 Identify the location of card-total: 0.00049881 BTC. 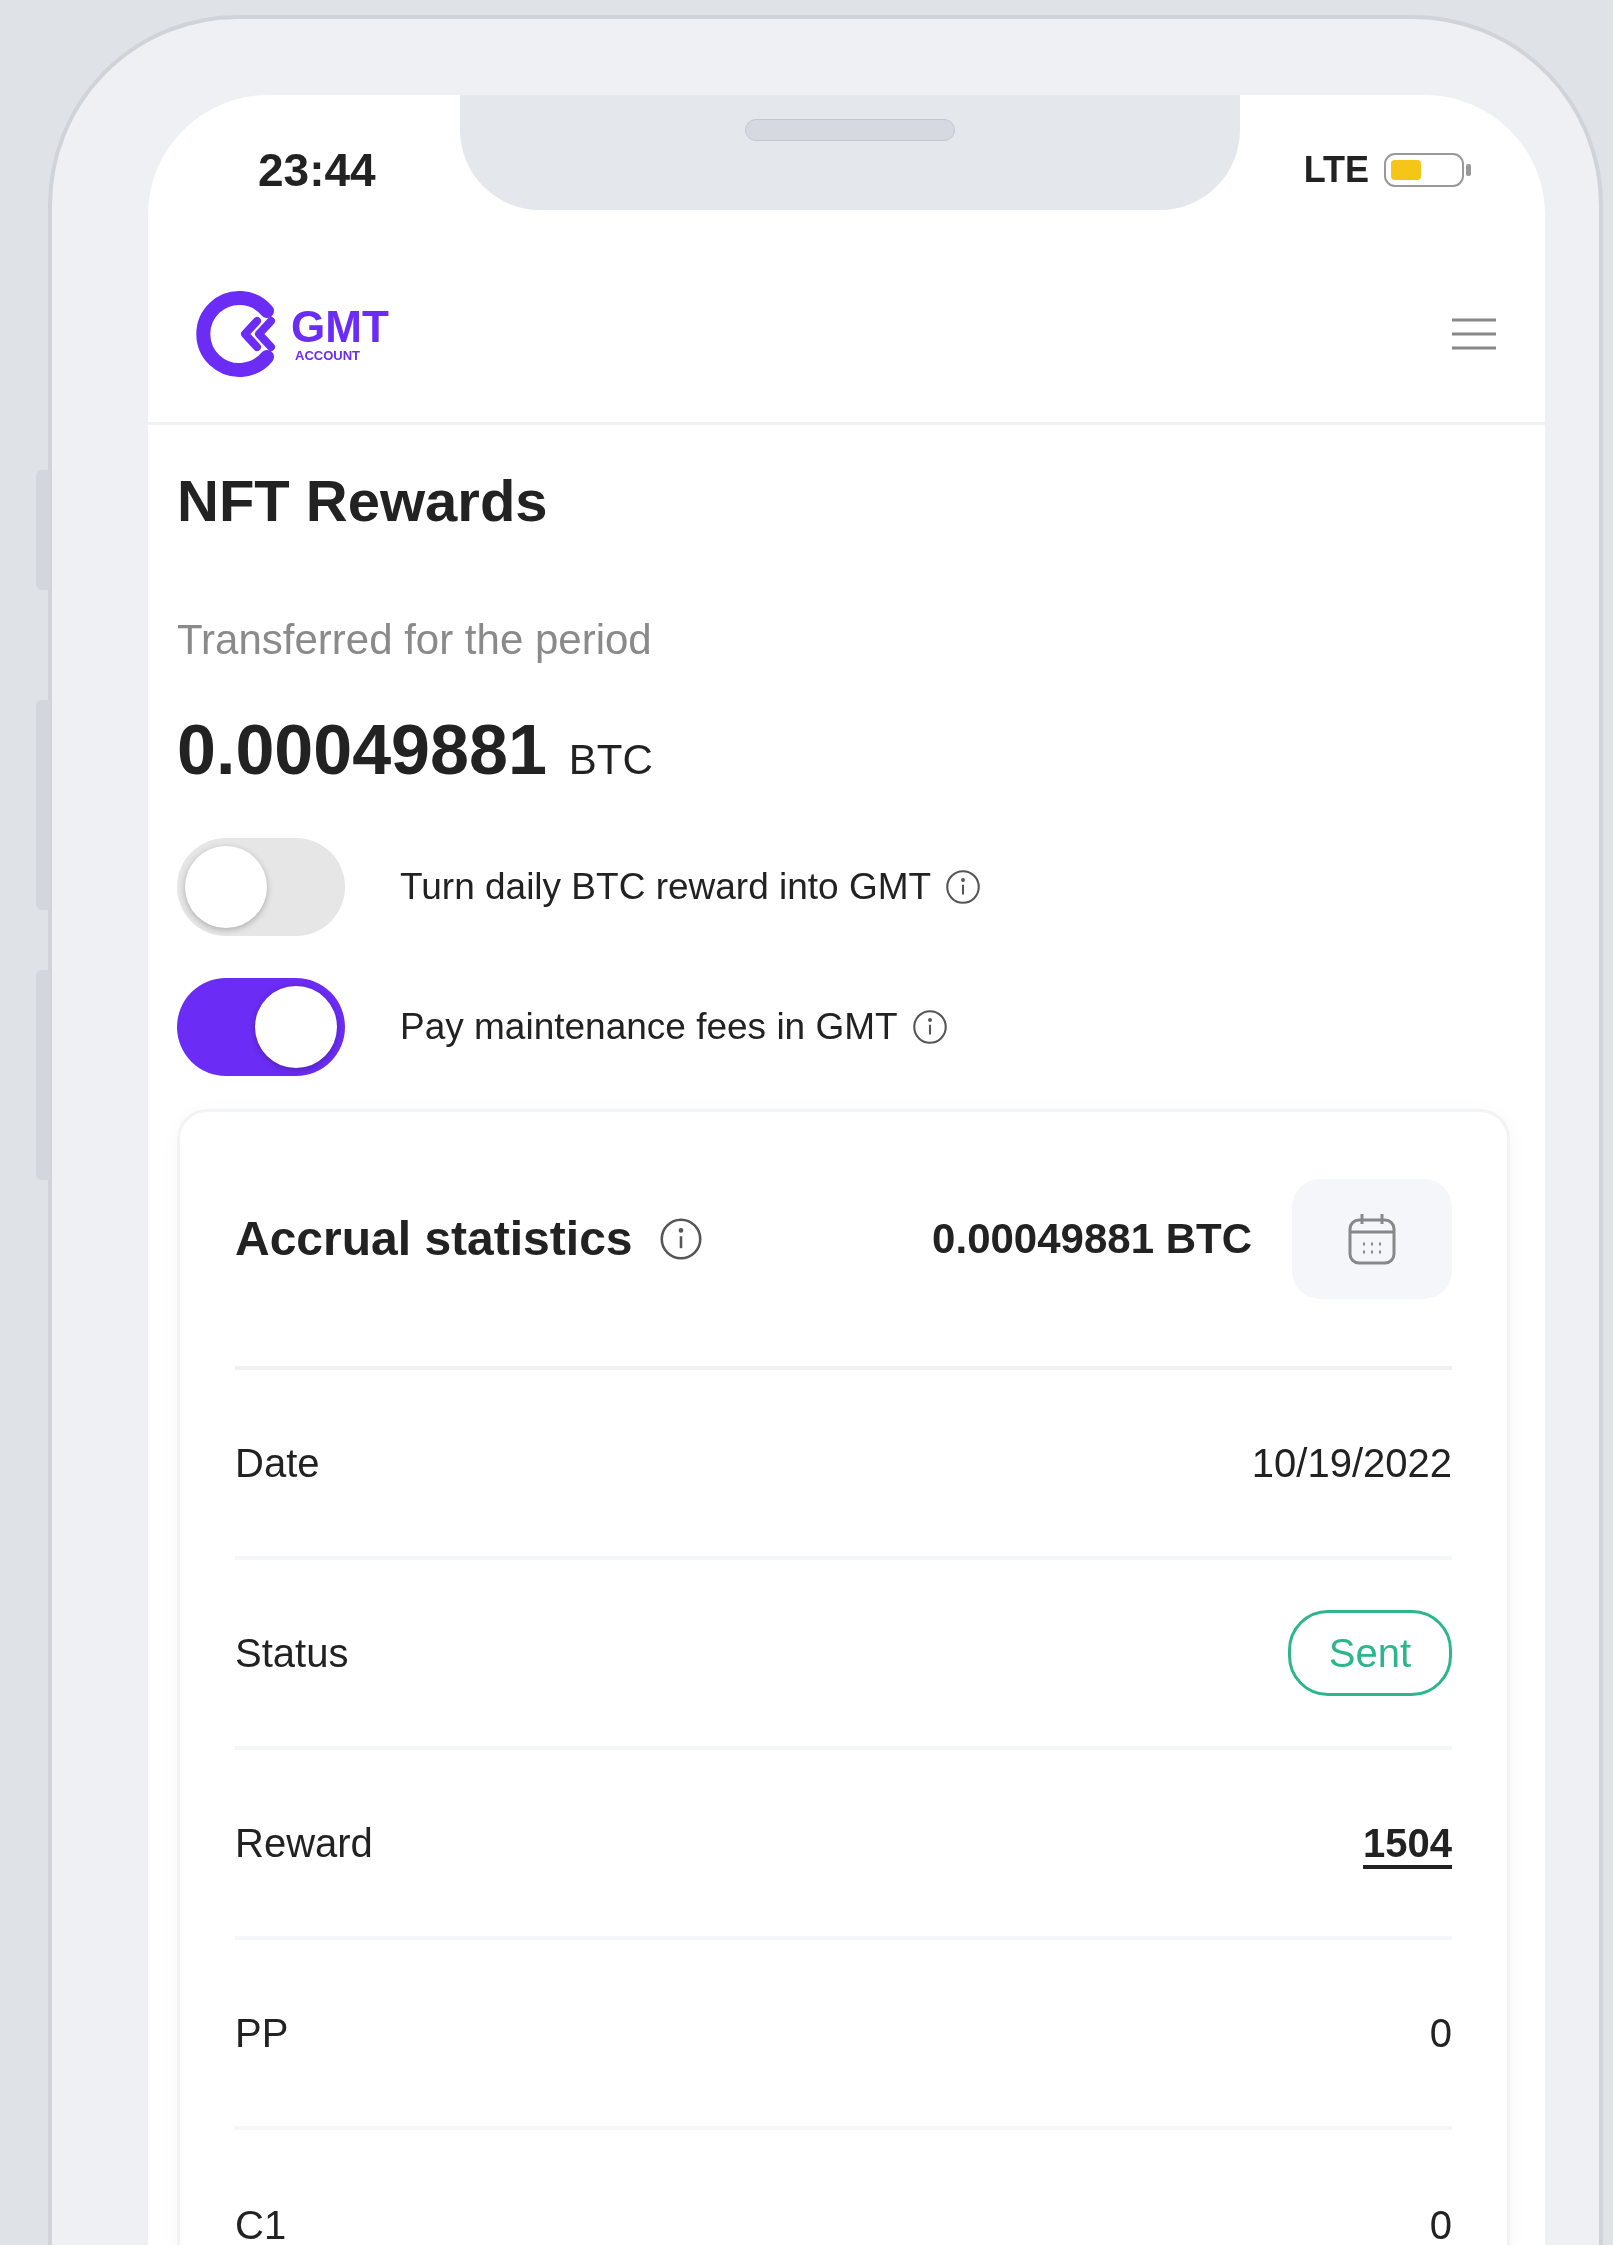
(1092, 1239).